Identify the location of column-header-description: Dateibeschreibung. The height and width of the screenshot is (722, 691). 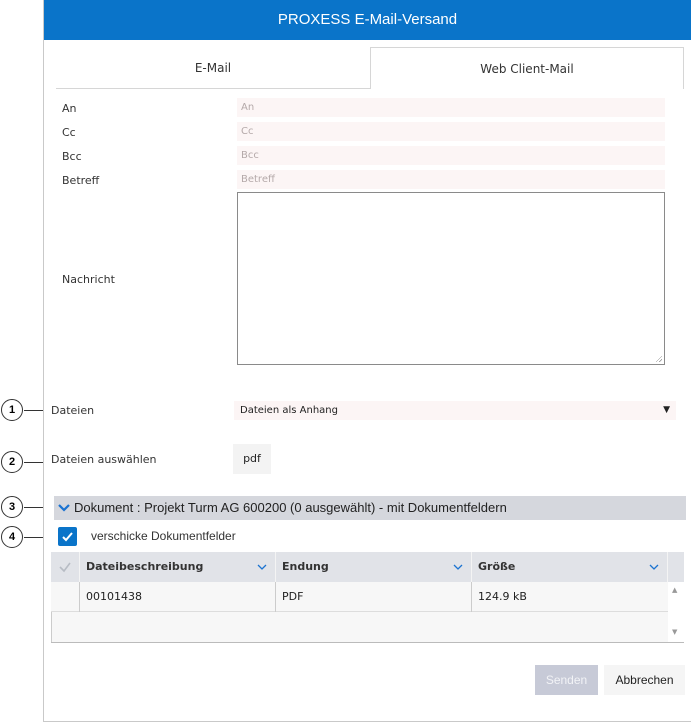
(178, 567).